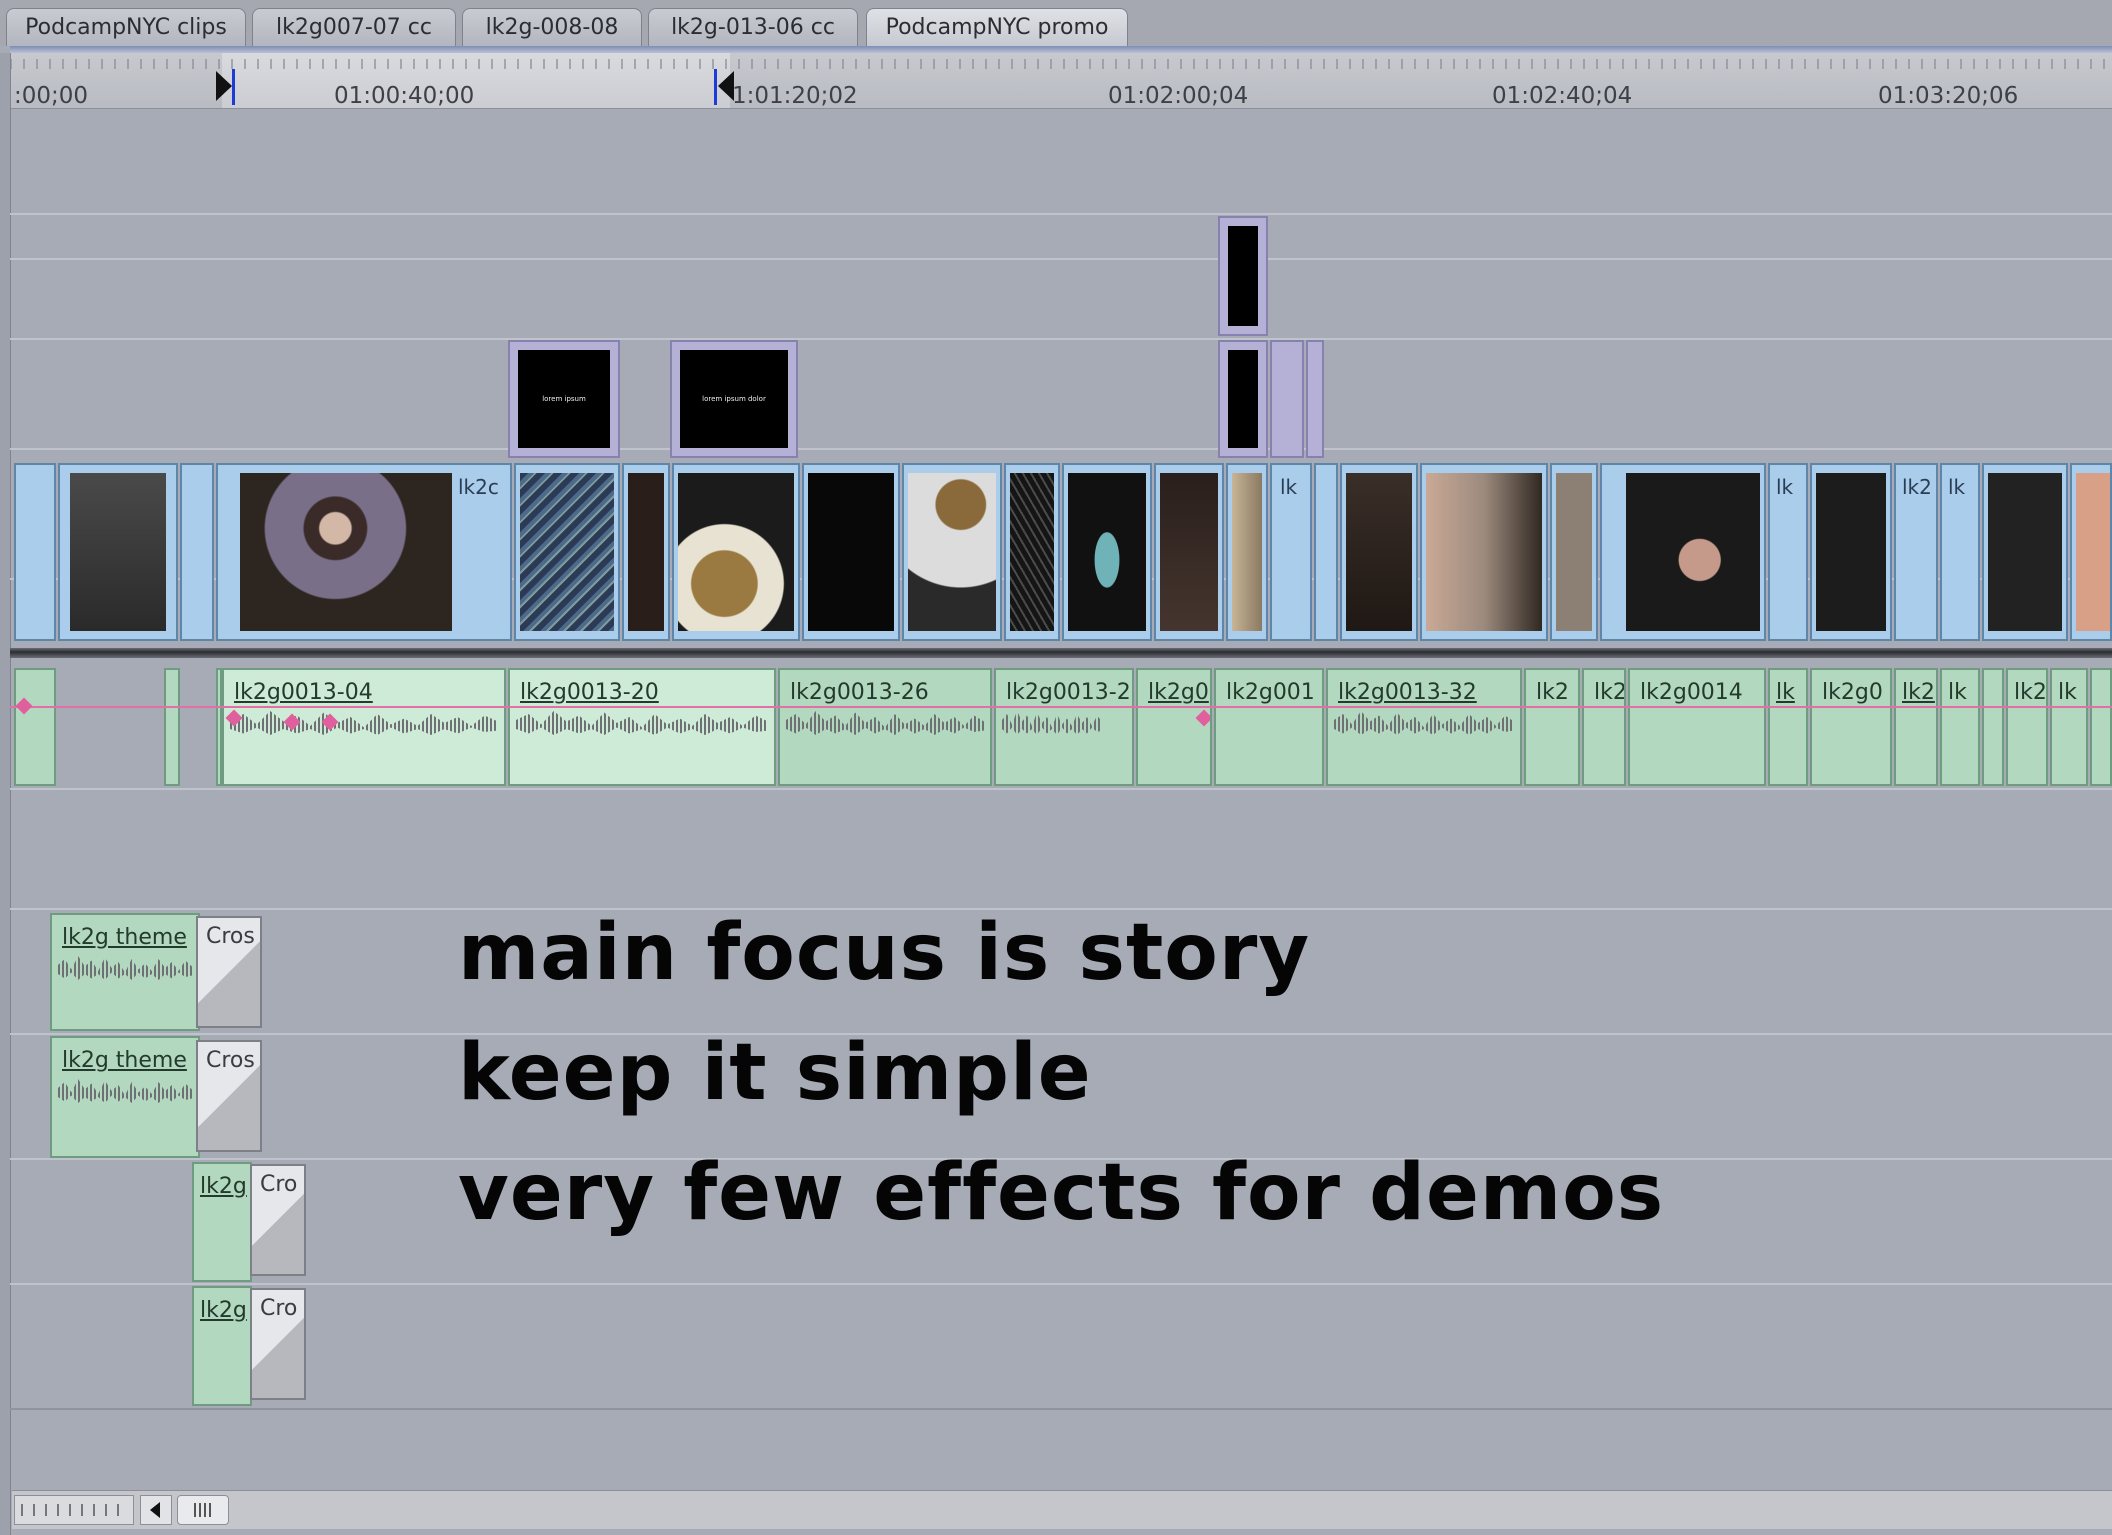 The image size is (2112, 1535). What do you see at coordinates (74, 1510) in the screenshot?
I see `zoom-slider` at bounding box center [74, 1510].